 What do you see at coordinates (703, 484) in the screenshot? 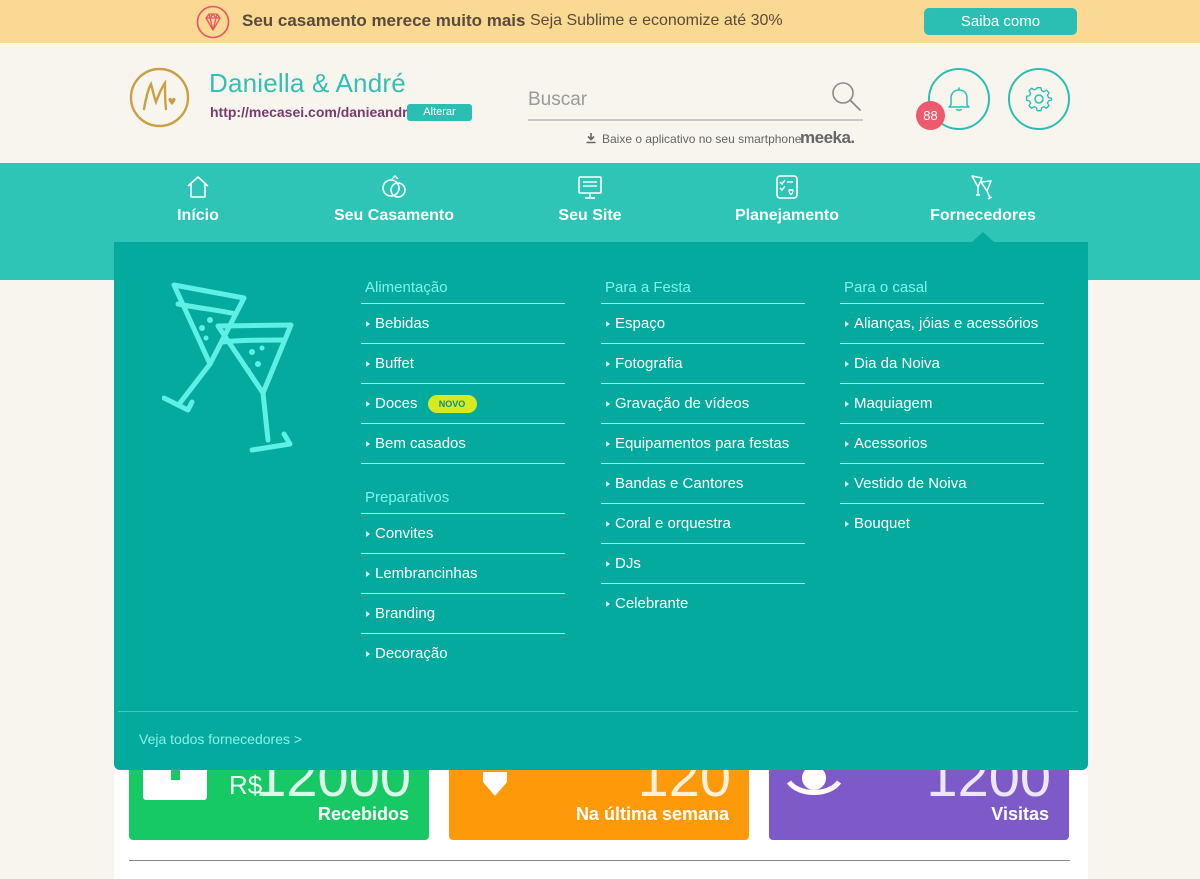
I see `menu-item-bandas-cantores: Bandas e Cantores` at bounding box center [703, 484].